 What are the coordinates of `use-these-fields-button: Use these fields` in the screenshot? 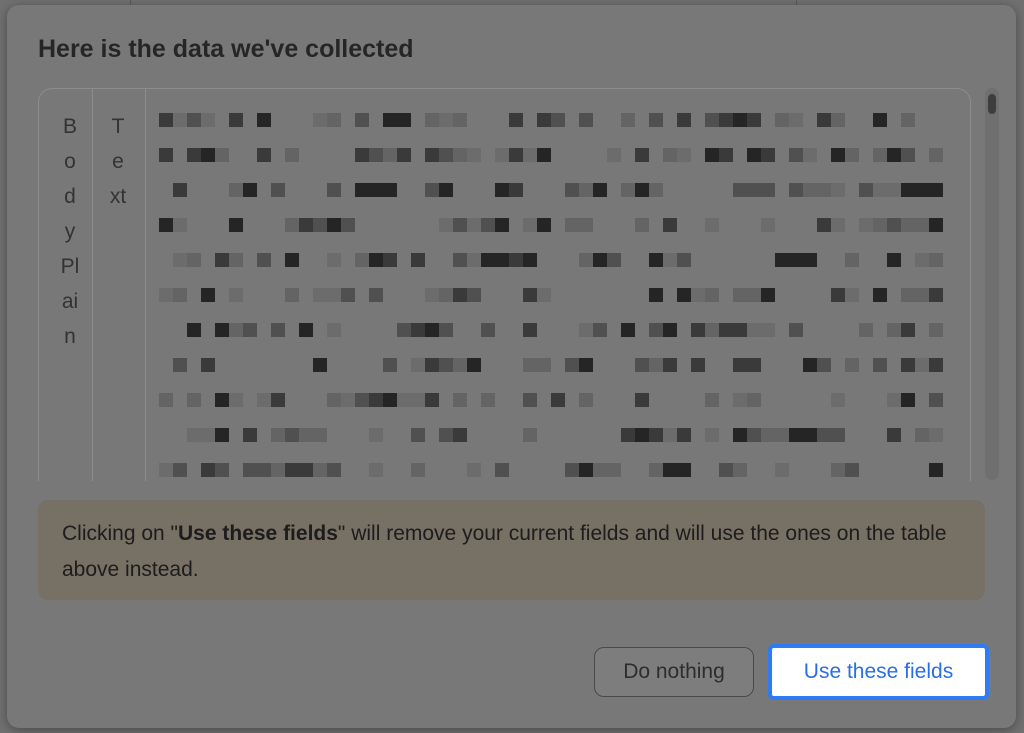 It's located at (878, 672).